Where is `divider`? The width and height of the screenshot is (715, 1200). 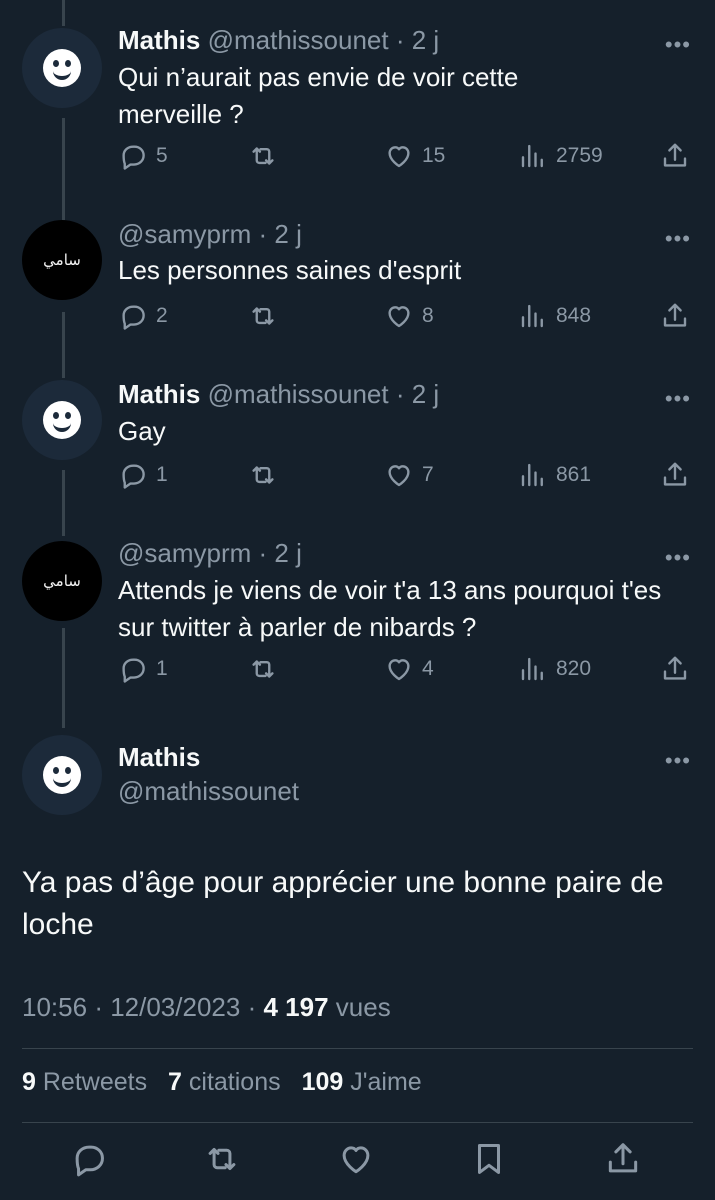
divider is located at coordinates (357, 1122).